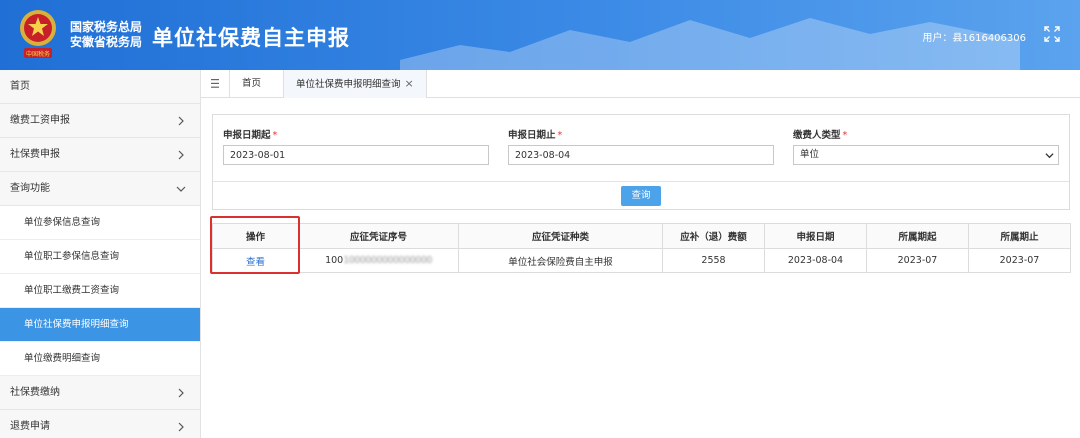 The image size is (1080, 438). I want to click on tab-declaration-detail: 单位社保费申报明细查询 ×, so click(355, 84).